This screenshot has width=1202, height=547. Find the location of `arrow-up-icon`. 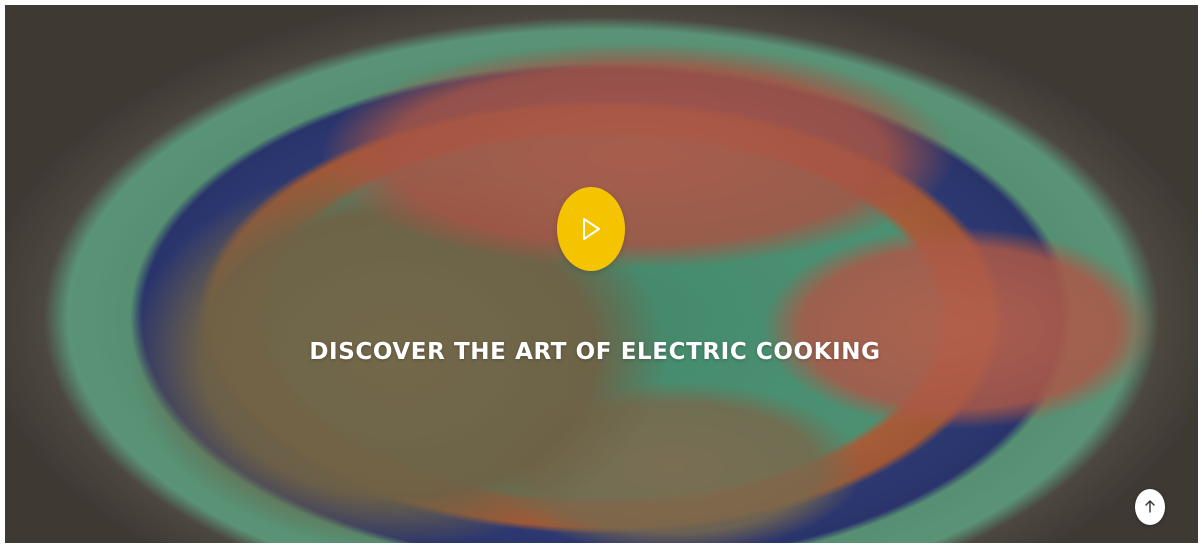

arrow-up-icon is located at coordinates (1150, 507).